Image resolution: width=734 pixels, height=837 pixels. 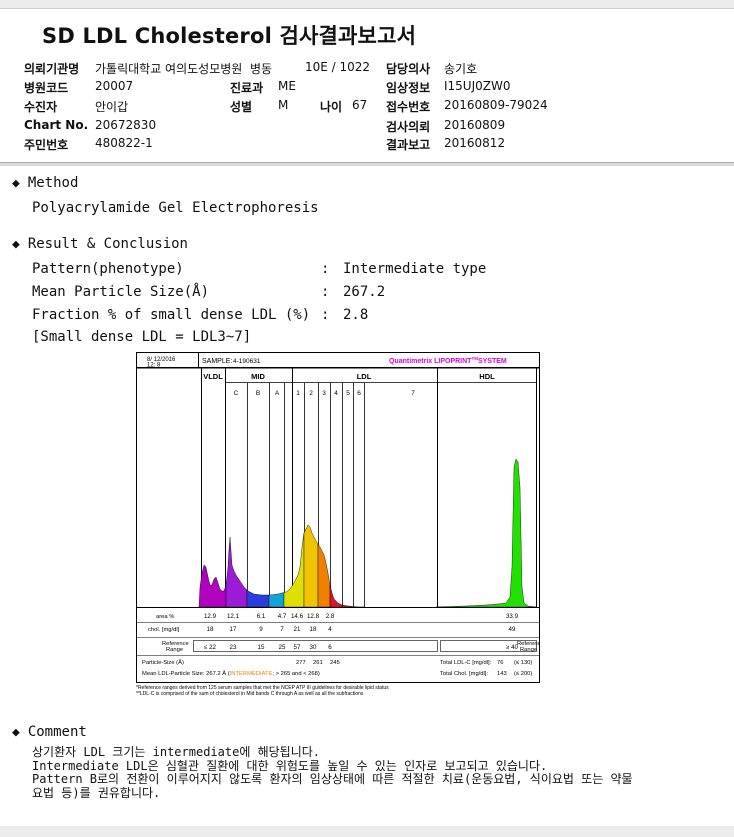 I want to click on ref-cell: 15, so click(x=261, y=647).